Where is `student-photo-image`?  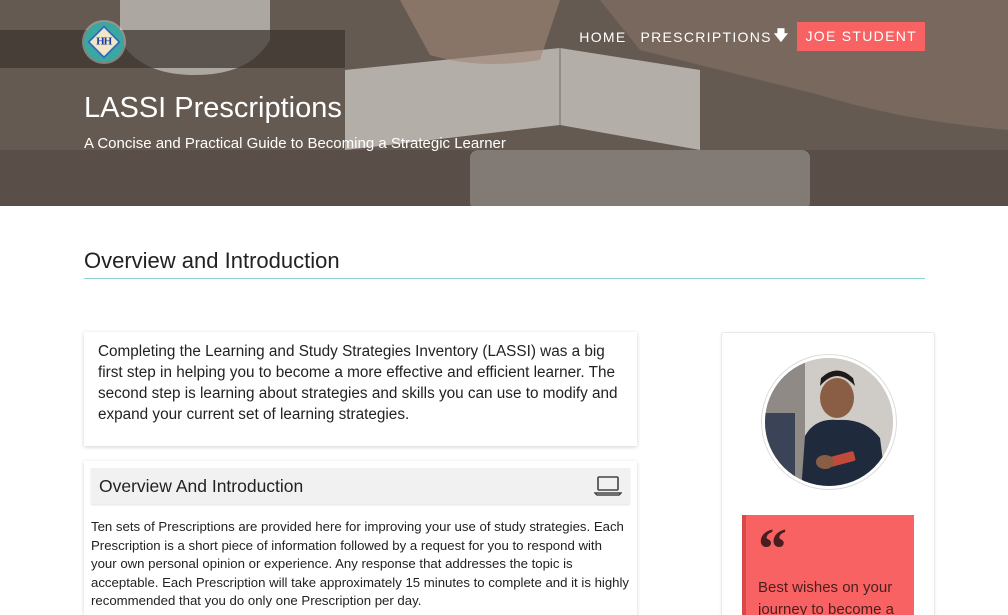
student-photo-image is located at coordinates (829, 422).